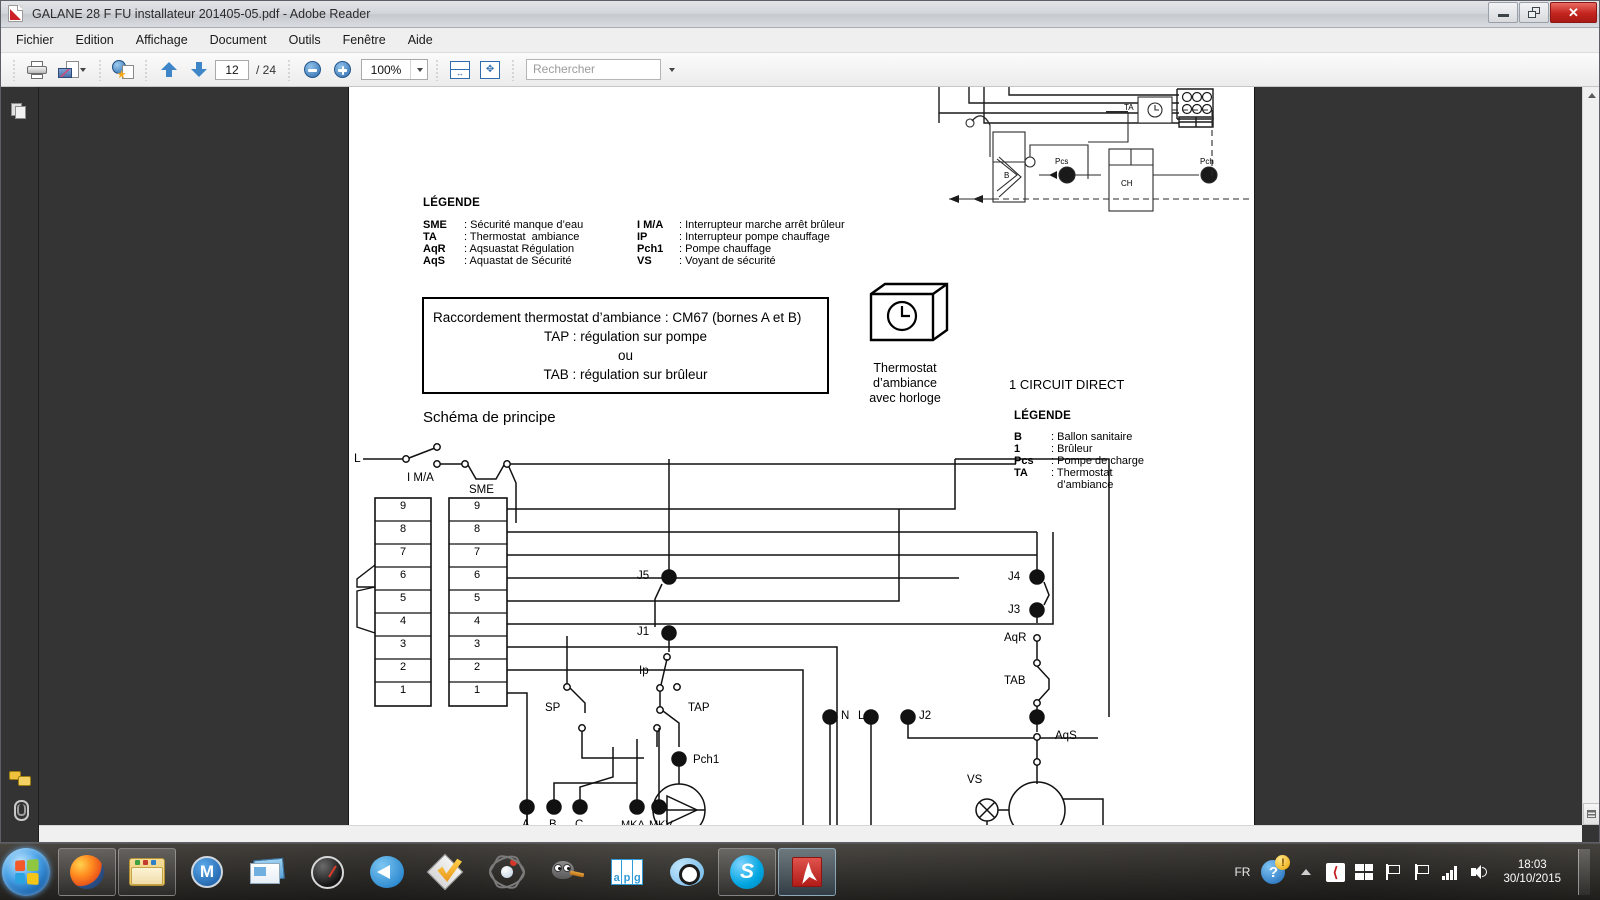 The image size is (1600, 900). Describe the element at coordinates (147, 872) in the screenshot. I see `taskbar-item-explorer` at that location.